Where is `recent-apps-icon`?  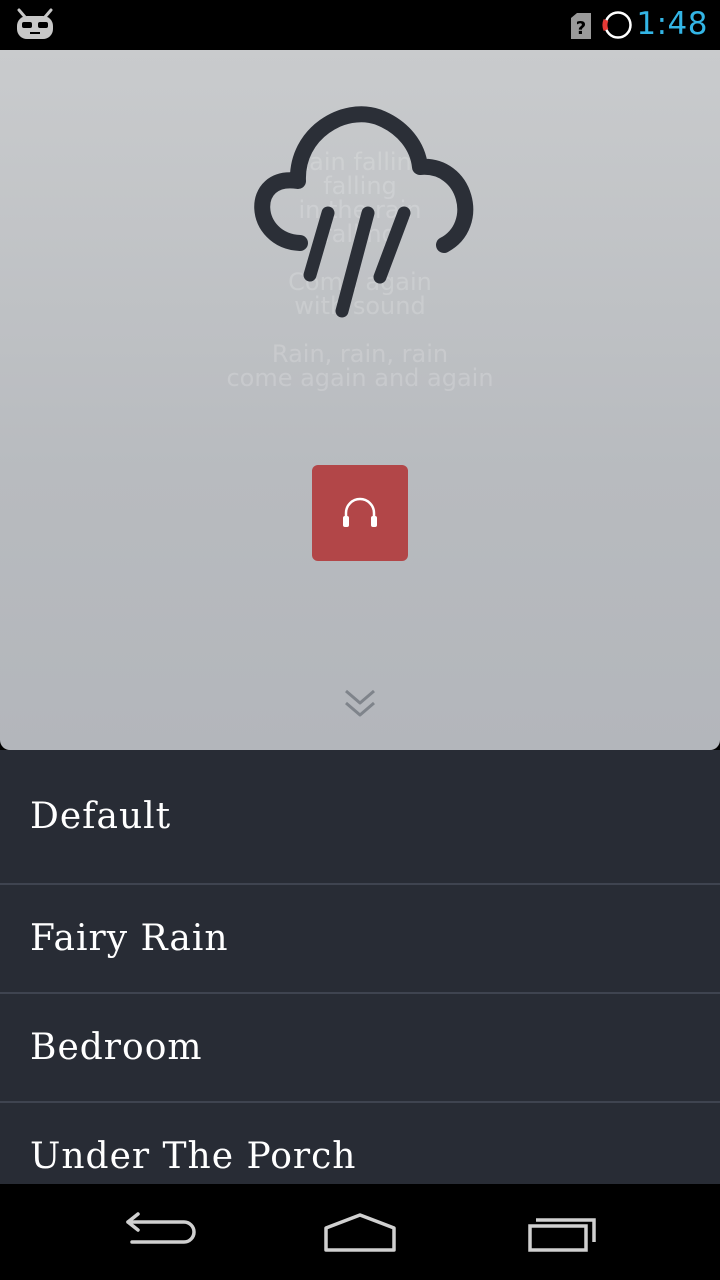
recent-apps-icon is located at coordinates (562, 1232).